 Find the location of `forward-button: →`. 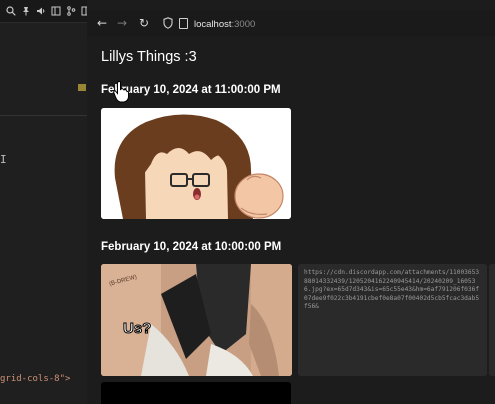

forward-button: → is located at coordinates (122, 23).